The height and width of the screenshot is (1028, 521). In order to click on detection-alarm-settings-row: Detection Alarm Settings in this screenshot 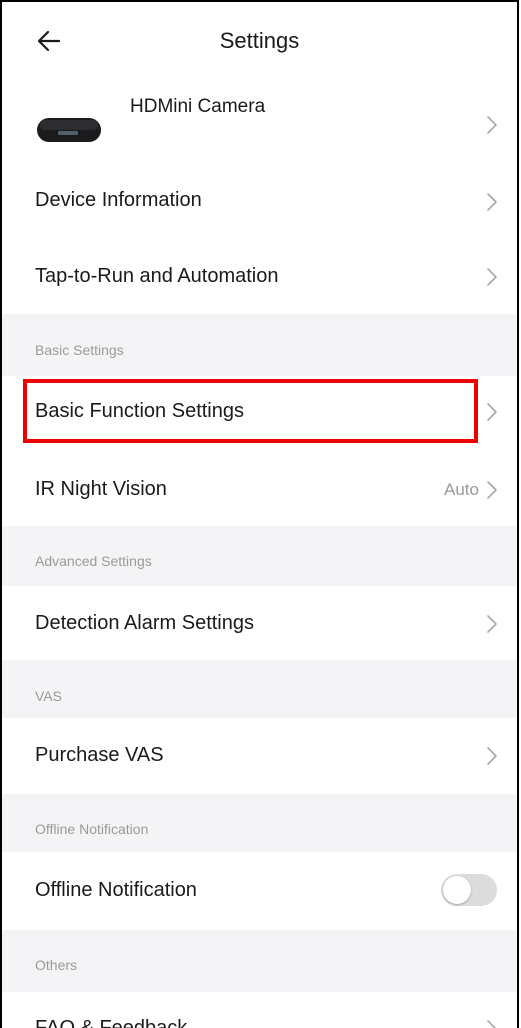, I will do `click(259, 623)`.